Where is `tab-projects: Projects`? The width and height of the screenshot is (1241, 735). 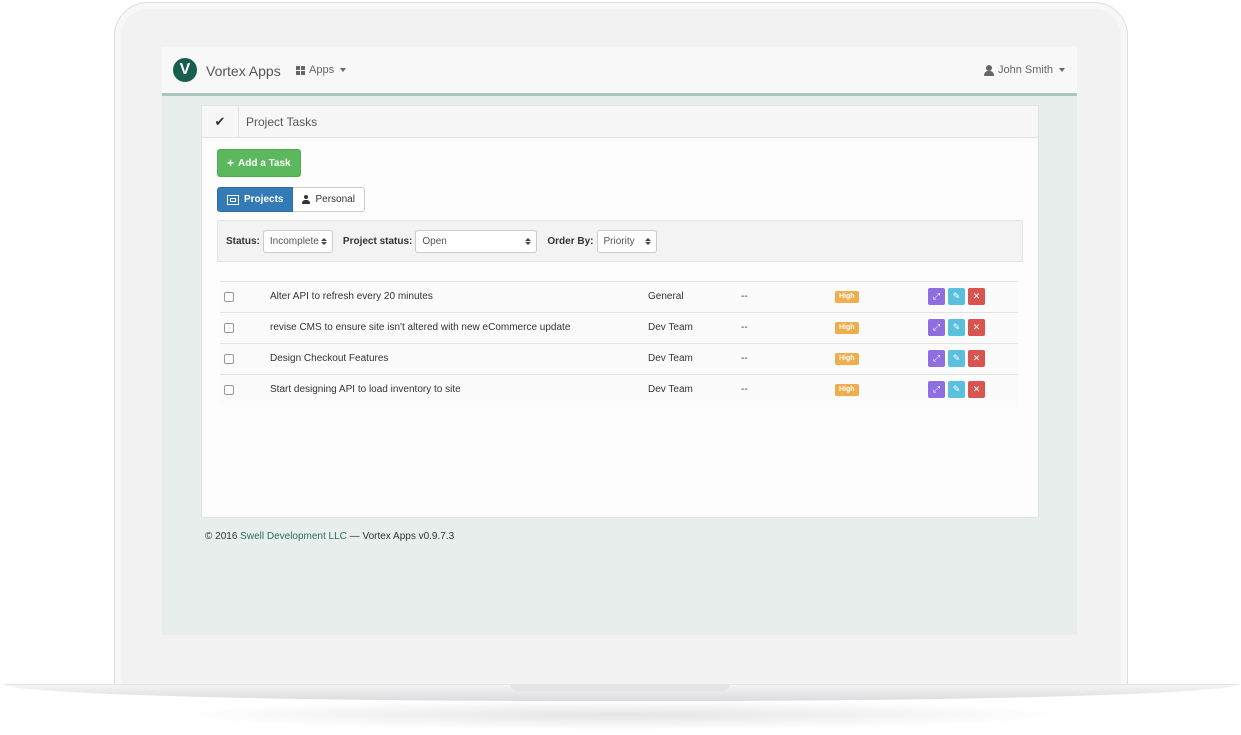 tab-projects: Projects is located at coordinates (255, 199).